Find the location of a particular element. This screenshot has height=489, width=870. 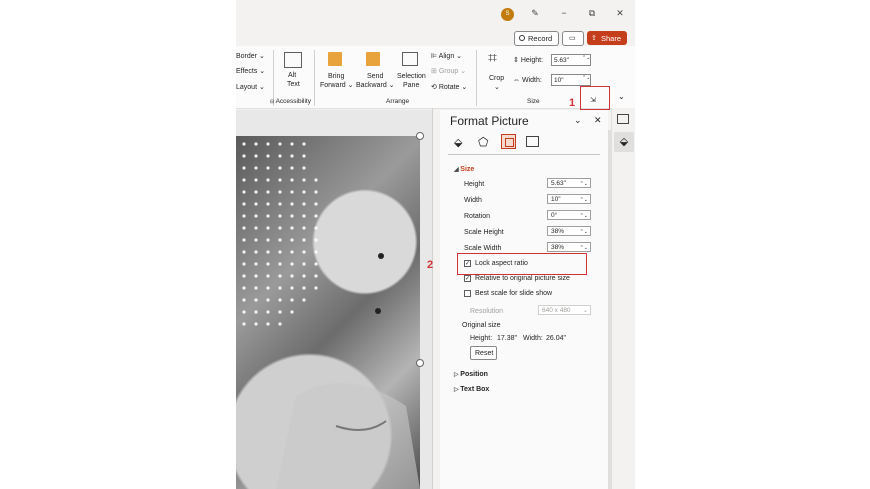

title-bar: S ✎ − ⧉ ✕ is located at coordinates (435, 14).